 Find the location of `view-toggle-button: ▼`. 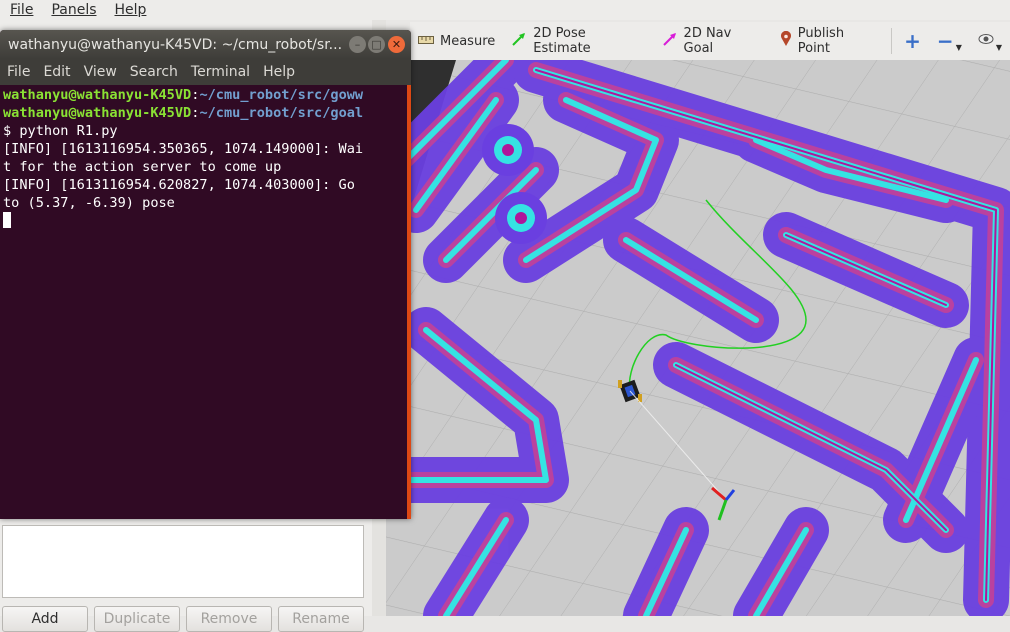

view-toggle-button: ▼ is located at coordinates (990, 41).